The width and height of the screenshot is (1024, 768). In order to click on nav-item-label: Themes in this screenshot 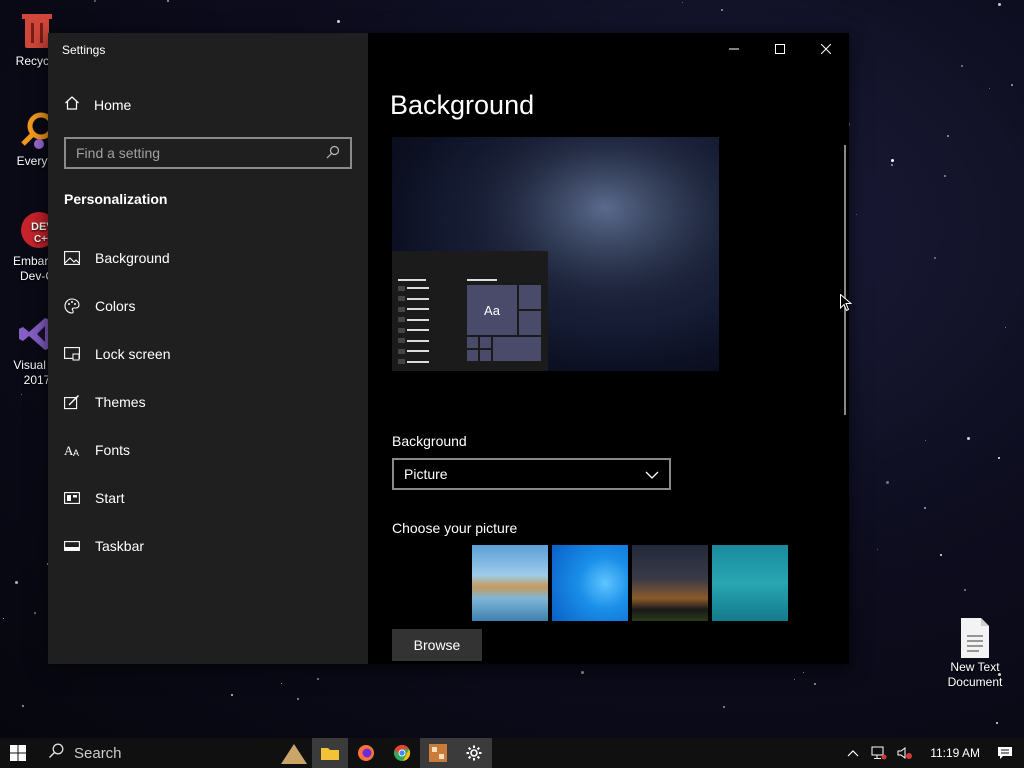, I will do `click(120, 402)`.